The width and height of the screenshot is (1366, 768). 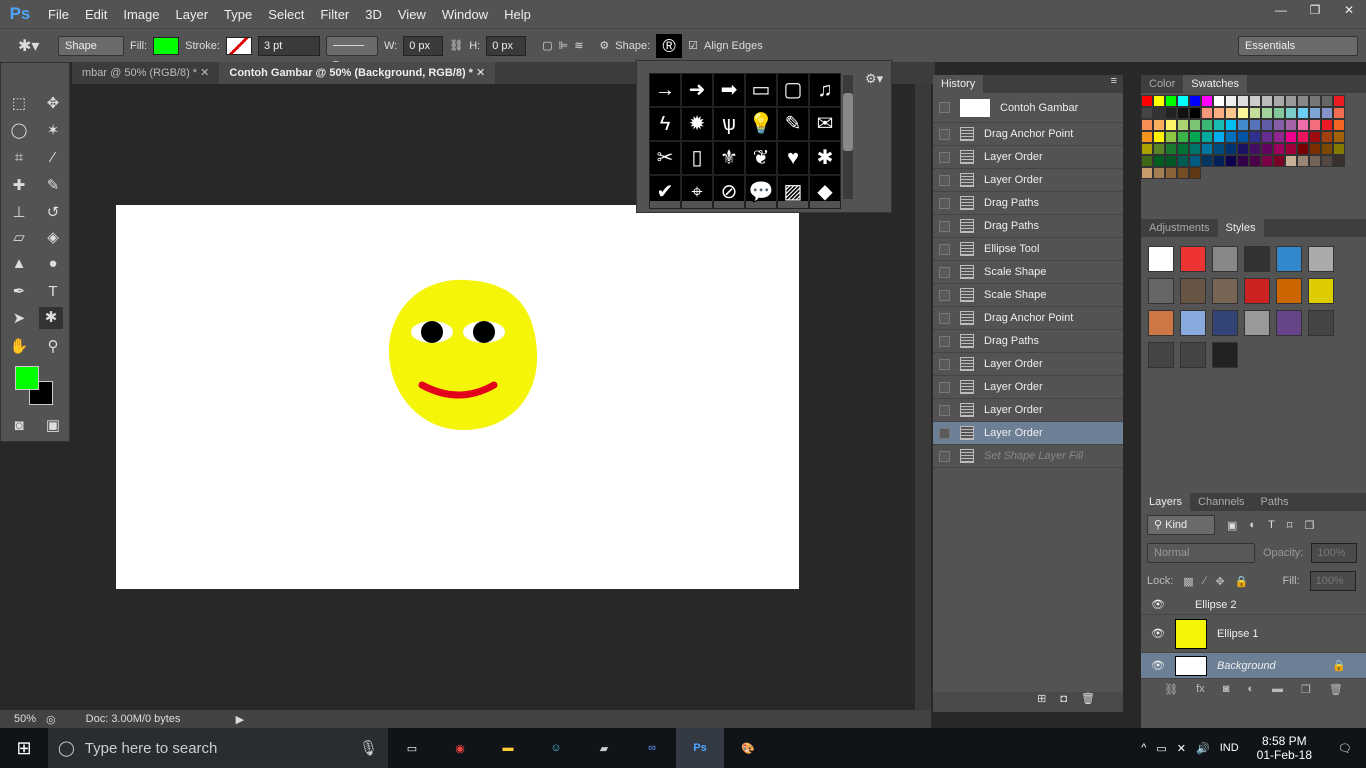 What do you see at coordinates (1229, 748) in the screenshot?
I see `language-indicator: IND` at bounding box center [1229, 748].